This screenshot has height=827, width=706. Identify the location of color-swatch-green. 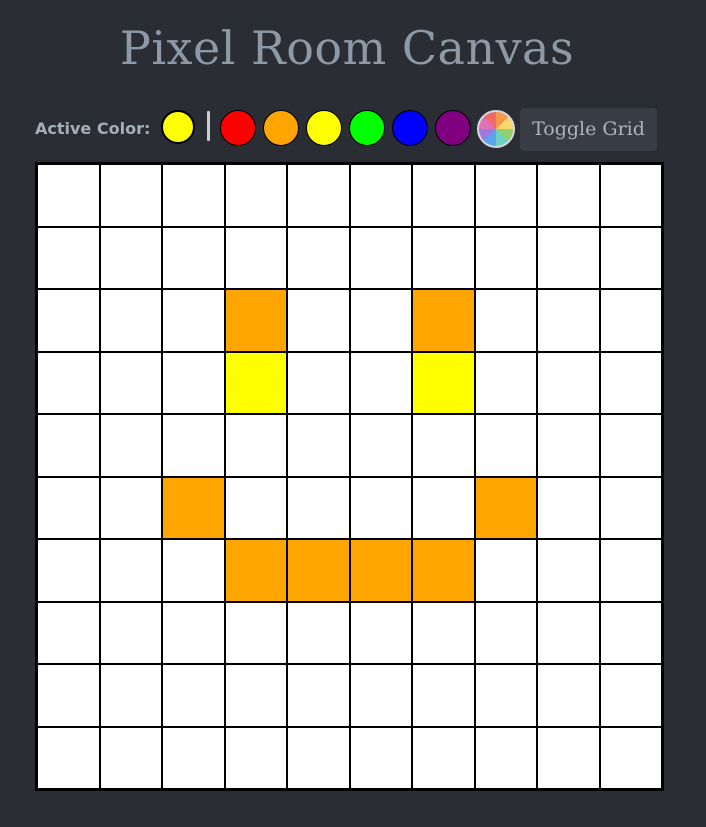
(367, 128).